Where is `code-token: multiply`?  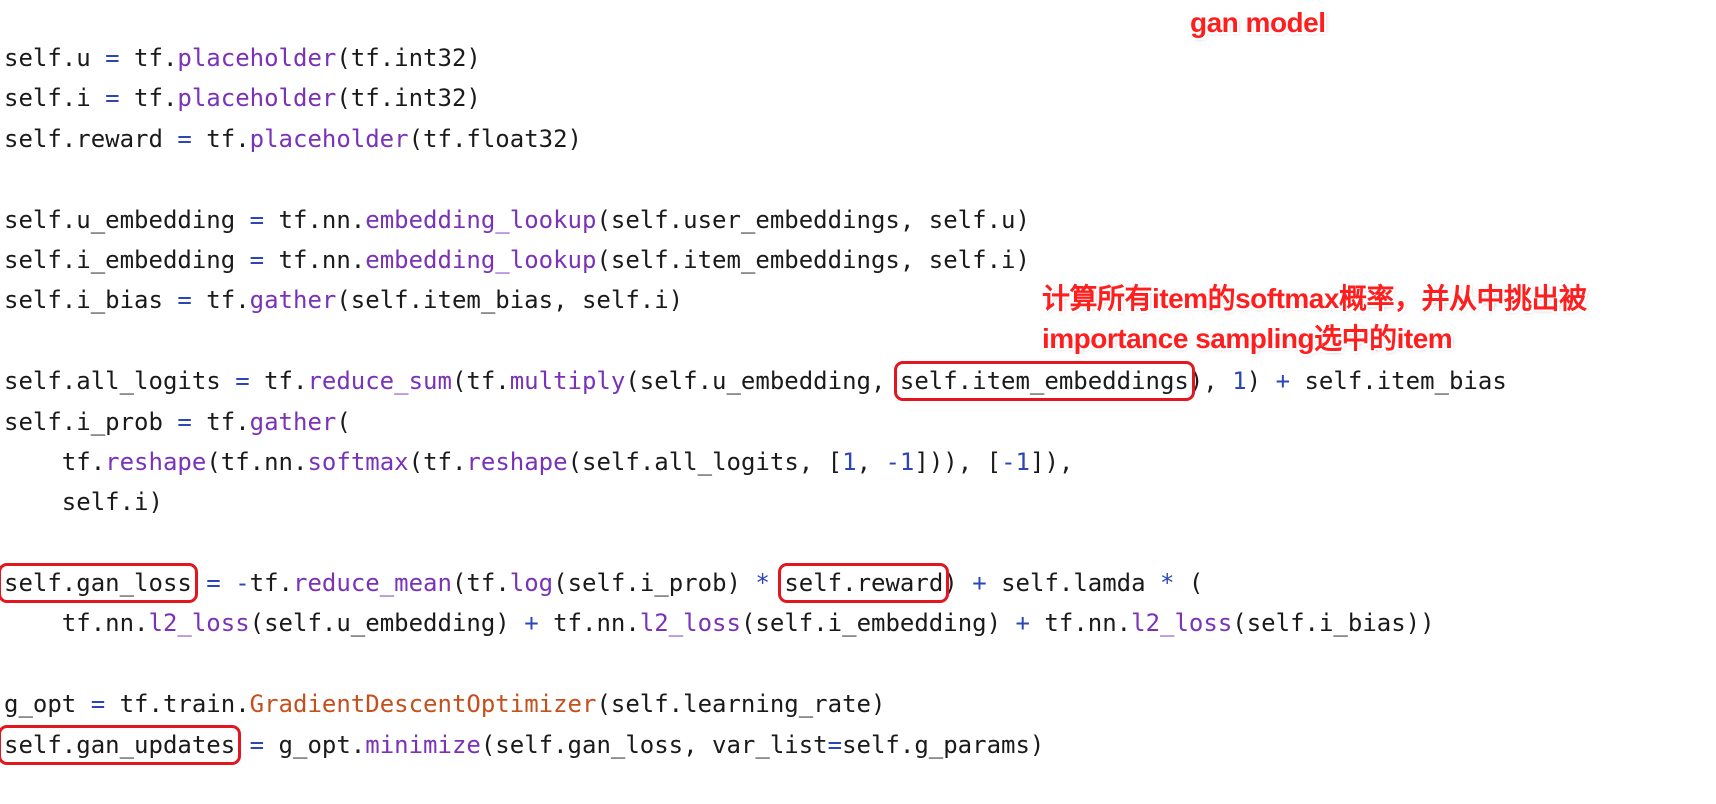 code-token: multiply is located at coordinates (567, 381).